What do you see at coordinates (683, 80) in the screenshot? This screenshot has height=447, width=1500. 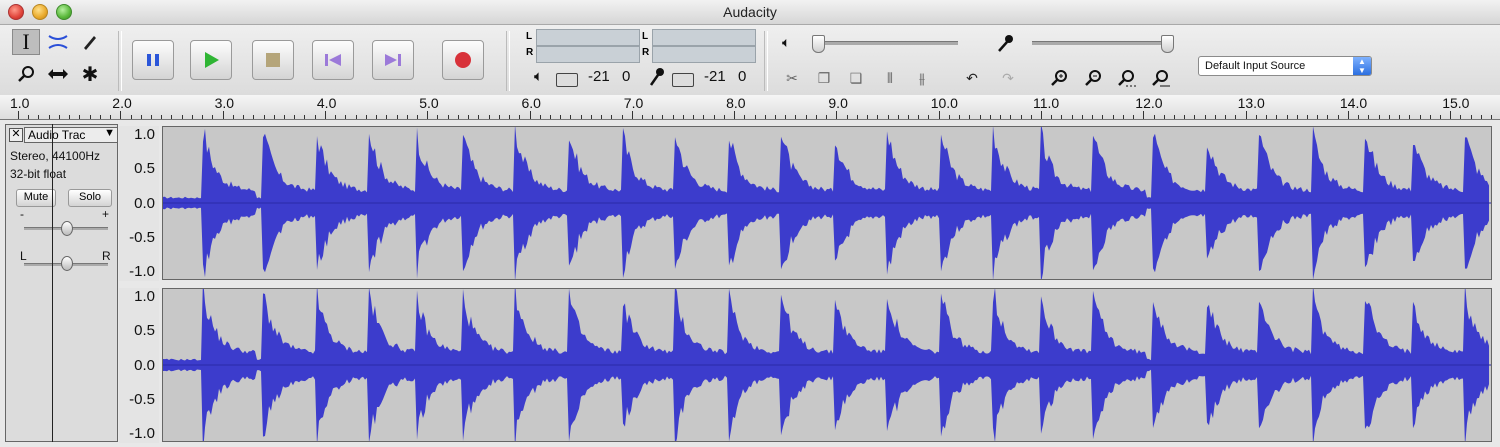 I see `record-meter-menu-button` at bounding box center [683, 80].